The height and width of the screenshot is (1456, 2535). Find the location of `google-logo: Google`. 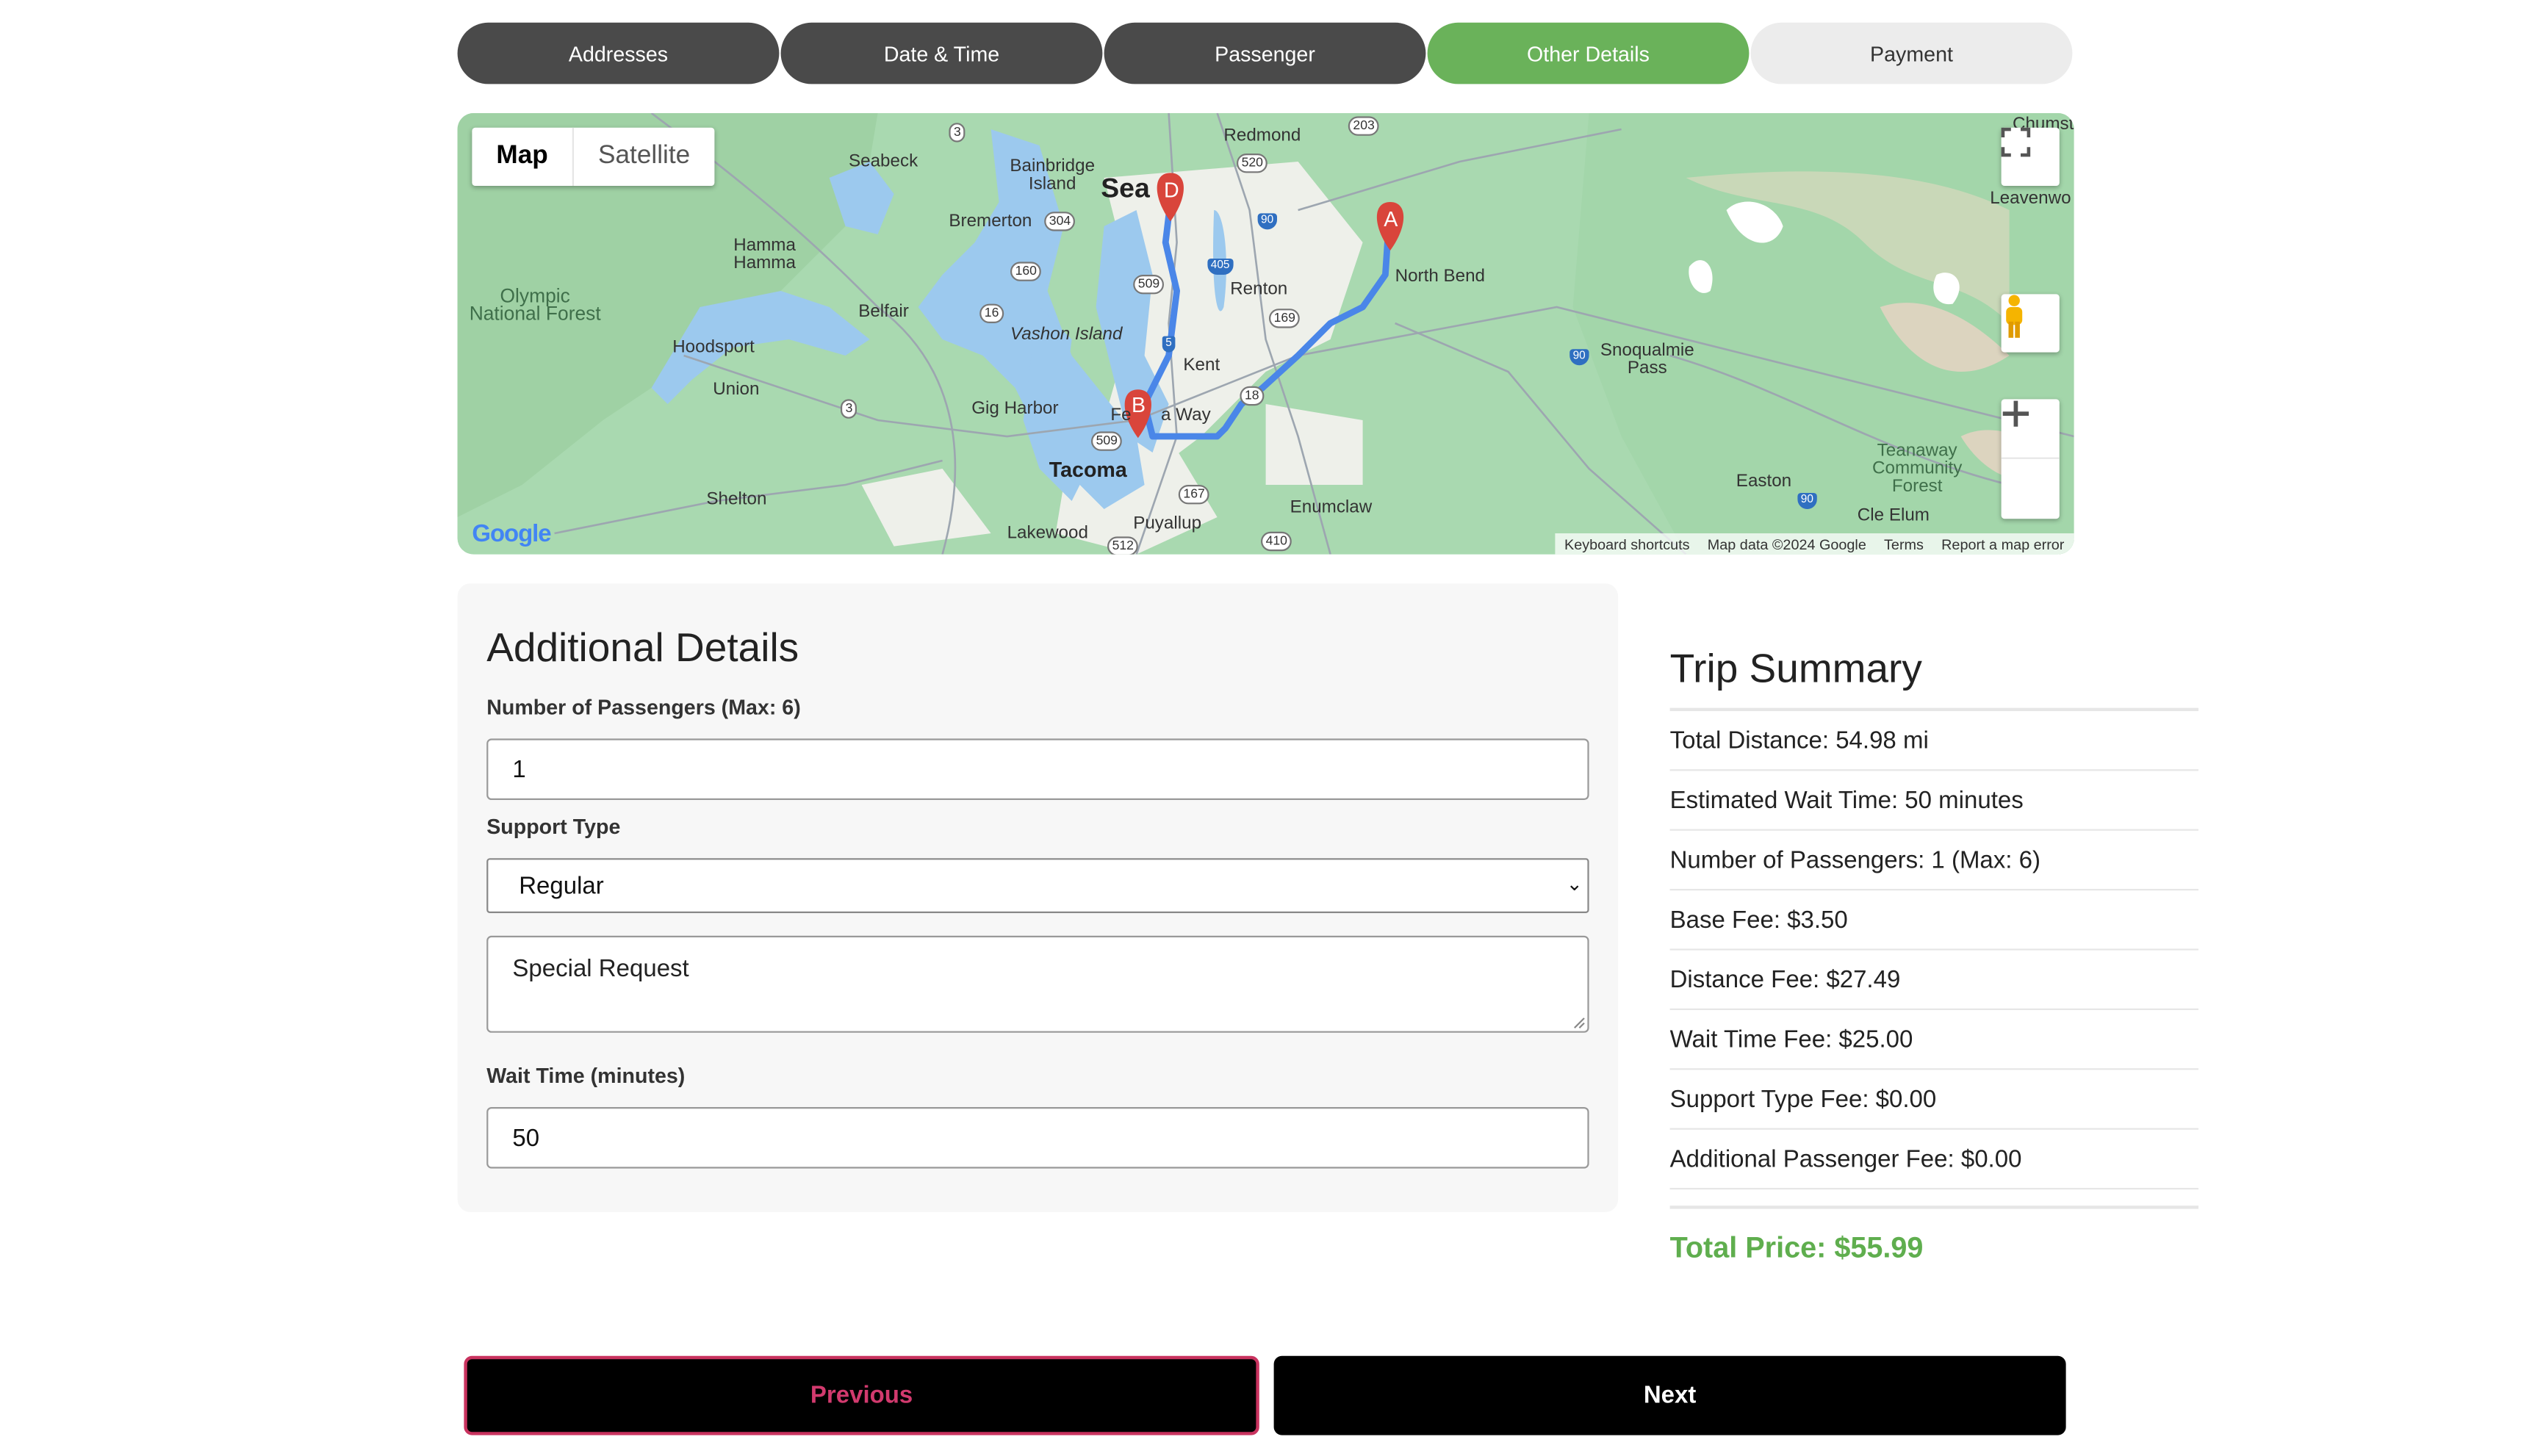

google-logo: Google is located at coordinates (511, 533).